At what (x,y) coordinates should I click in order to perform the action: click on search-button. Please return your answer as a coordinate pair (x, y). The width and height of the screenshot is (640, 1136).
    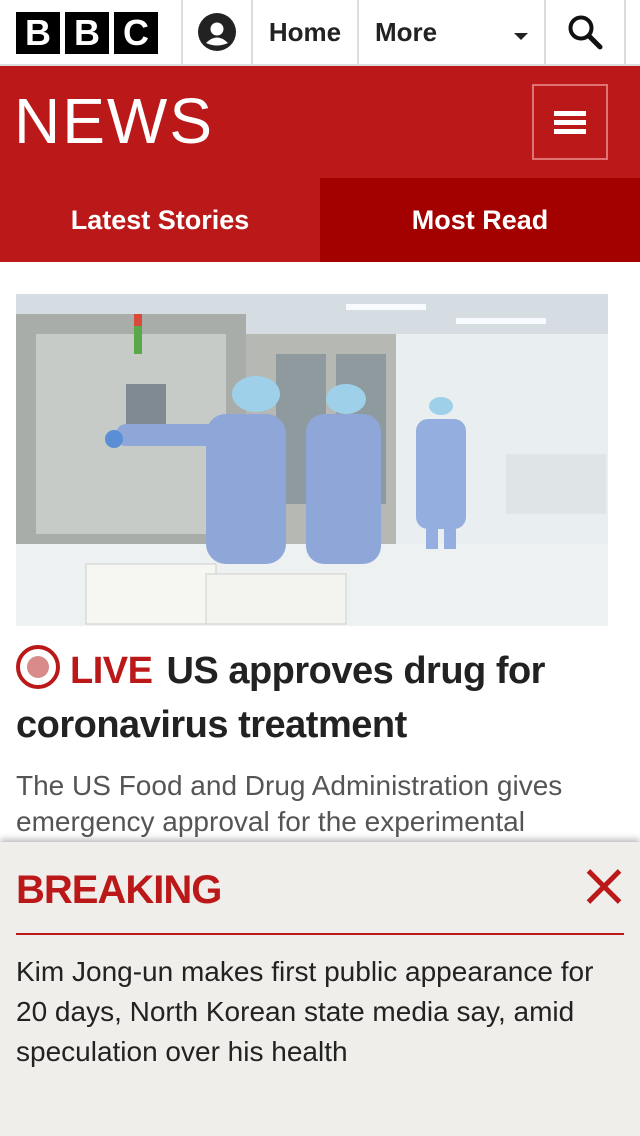
    Looking at the image, I should click on (585, 32).